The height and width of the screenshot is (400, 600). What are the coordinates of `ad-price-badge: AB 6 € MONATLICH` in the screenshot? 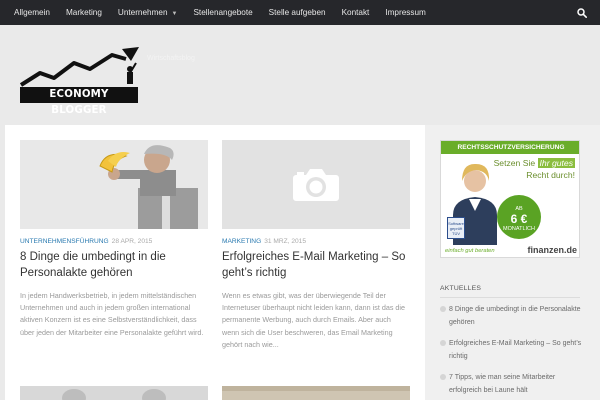 It's located at (519, 217).